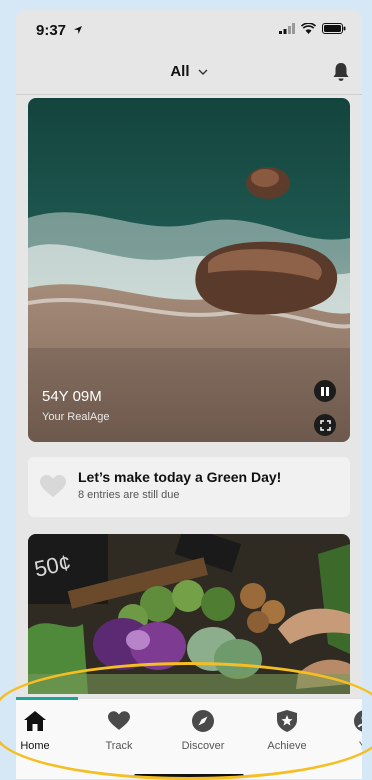  What do you see at coordinates (346, 746) in the screenshot?
I see `tab-profile-label: Yo` at bounding box center [346, 746].